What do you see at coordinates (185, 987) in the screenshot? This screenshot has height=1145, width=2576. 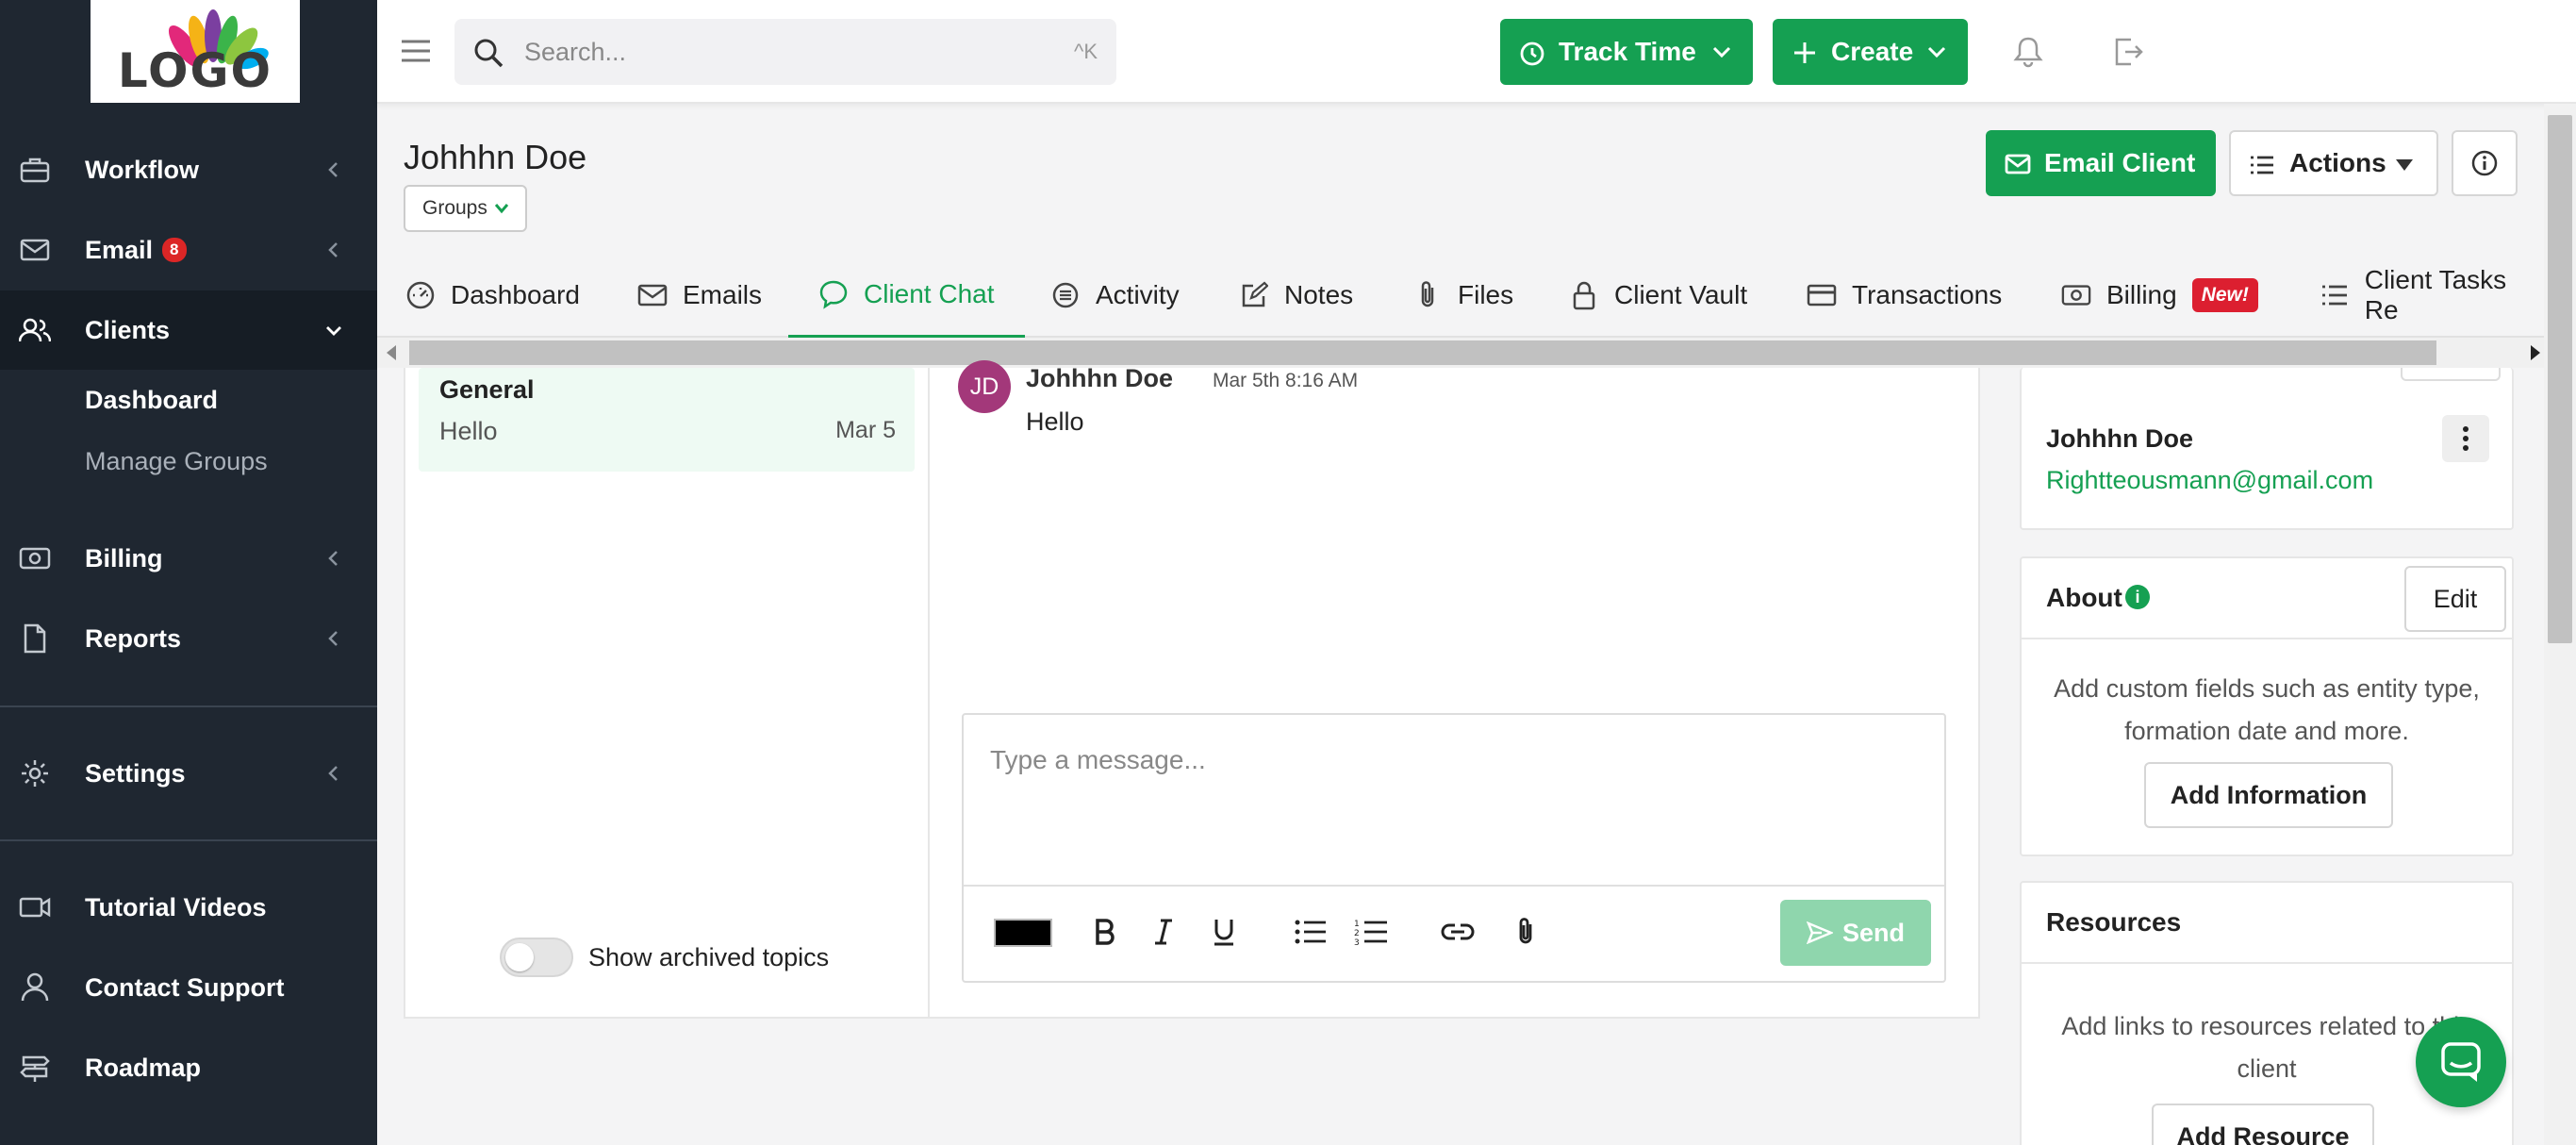 I see `sidebar-item-label: Contact Support` at bounding box center [185, 987].